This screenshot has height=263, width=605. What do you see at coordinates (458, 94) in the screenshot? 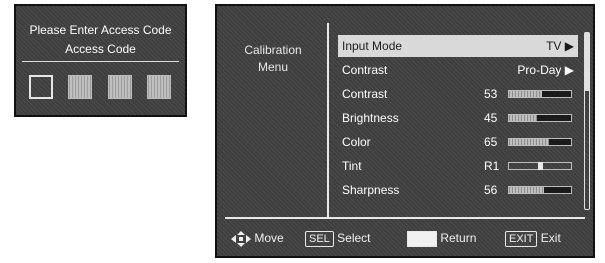
I see `menu-row-contrast: Contrast 53` at bounding box center [458, 94].